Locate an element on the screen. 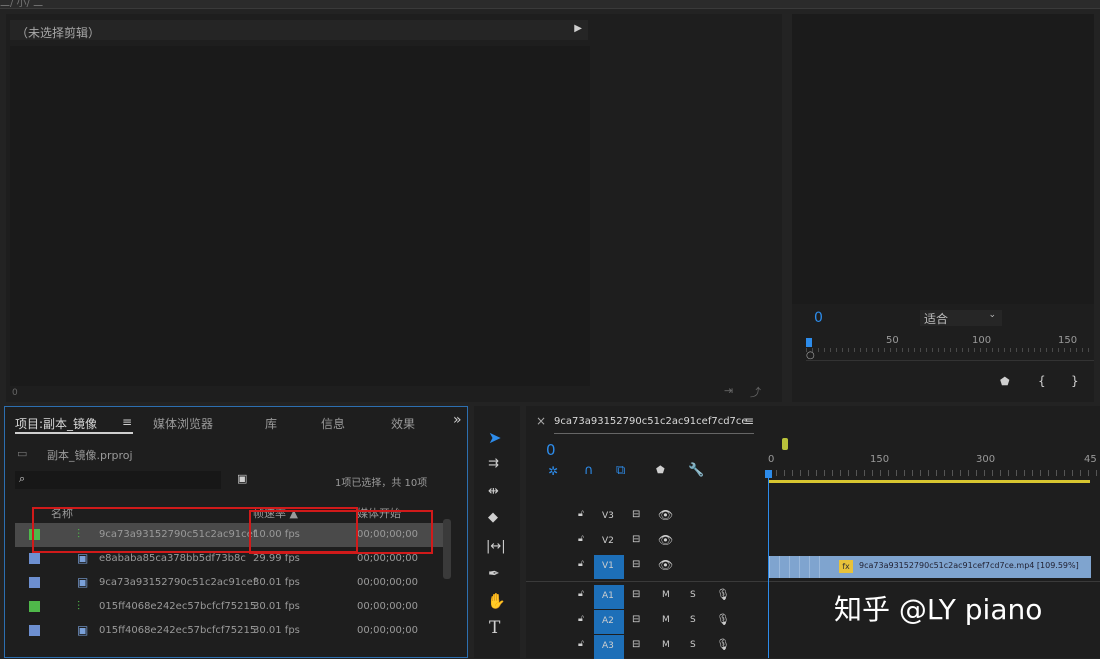  type-tool-icon: T is located at coordinates (494, 628).